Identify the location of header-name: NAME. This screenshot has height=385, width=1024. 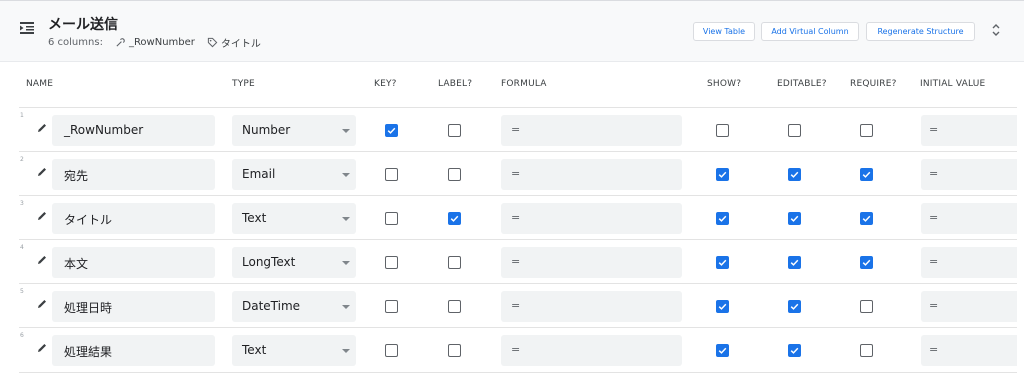
(40, 84).